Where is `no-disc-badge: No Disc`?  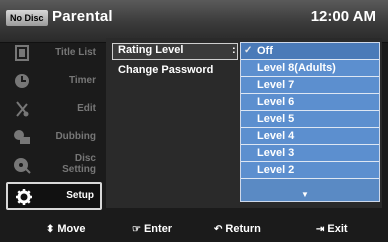
no-disc-badge: No Disc is located at coordinates (27, 18).